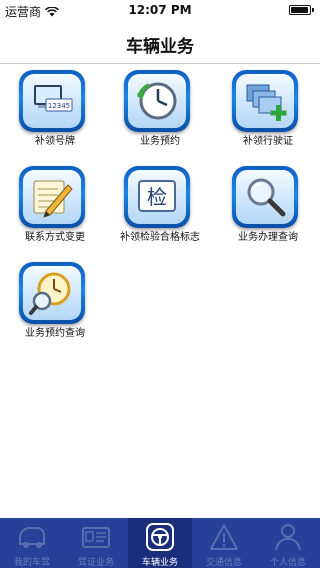 This screenshot has width=320, height=568. Describe the element at coordinates (52, 101) in the screenshot. I see `license-plate-icon: 12345` at that location.